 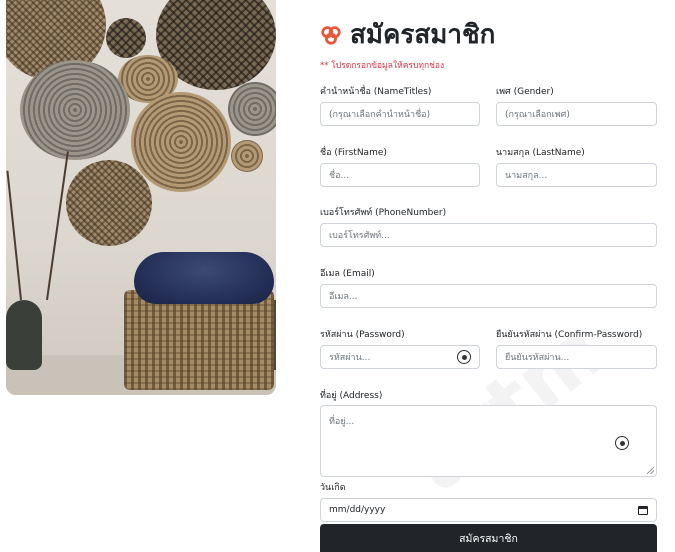 I want to click on password-label: รหัสผ่าน (Password), so click(x=362, y=335).